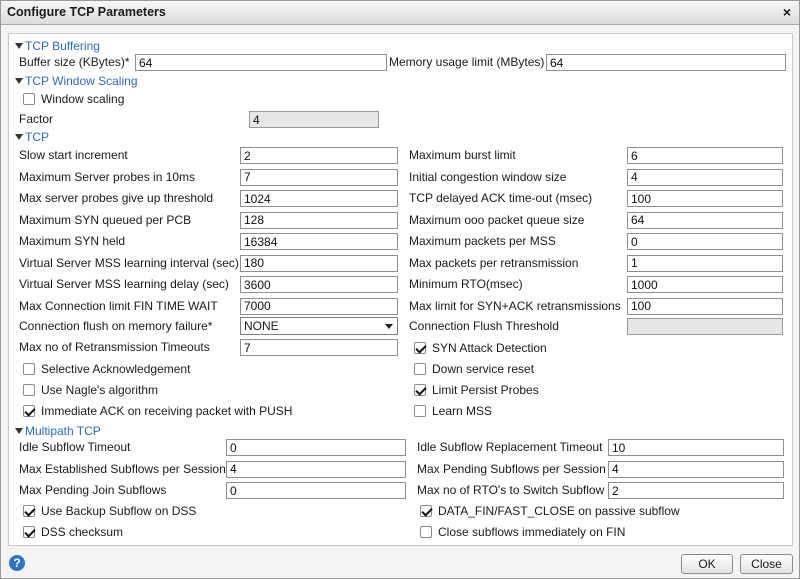 Image resolution: width=800 pixels, height=579 pixels. What do you see at coordinates (483, 369) in the screenshot?
I see `checkbox-label: Down service reset` at bounding box center [483, 369].